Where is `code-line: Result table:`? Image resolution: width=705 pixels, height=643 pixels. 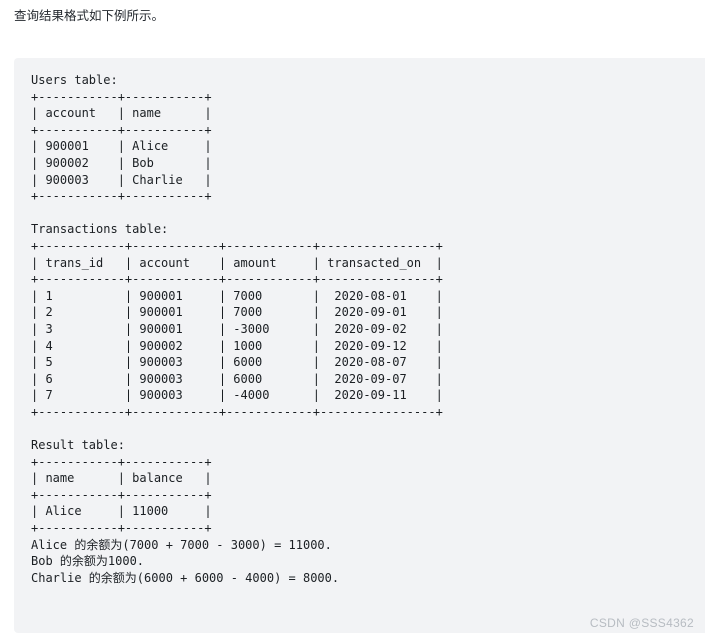
code-line: Result table: is located at coordinates (78, 445).